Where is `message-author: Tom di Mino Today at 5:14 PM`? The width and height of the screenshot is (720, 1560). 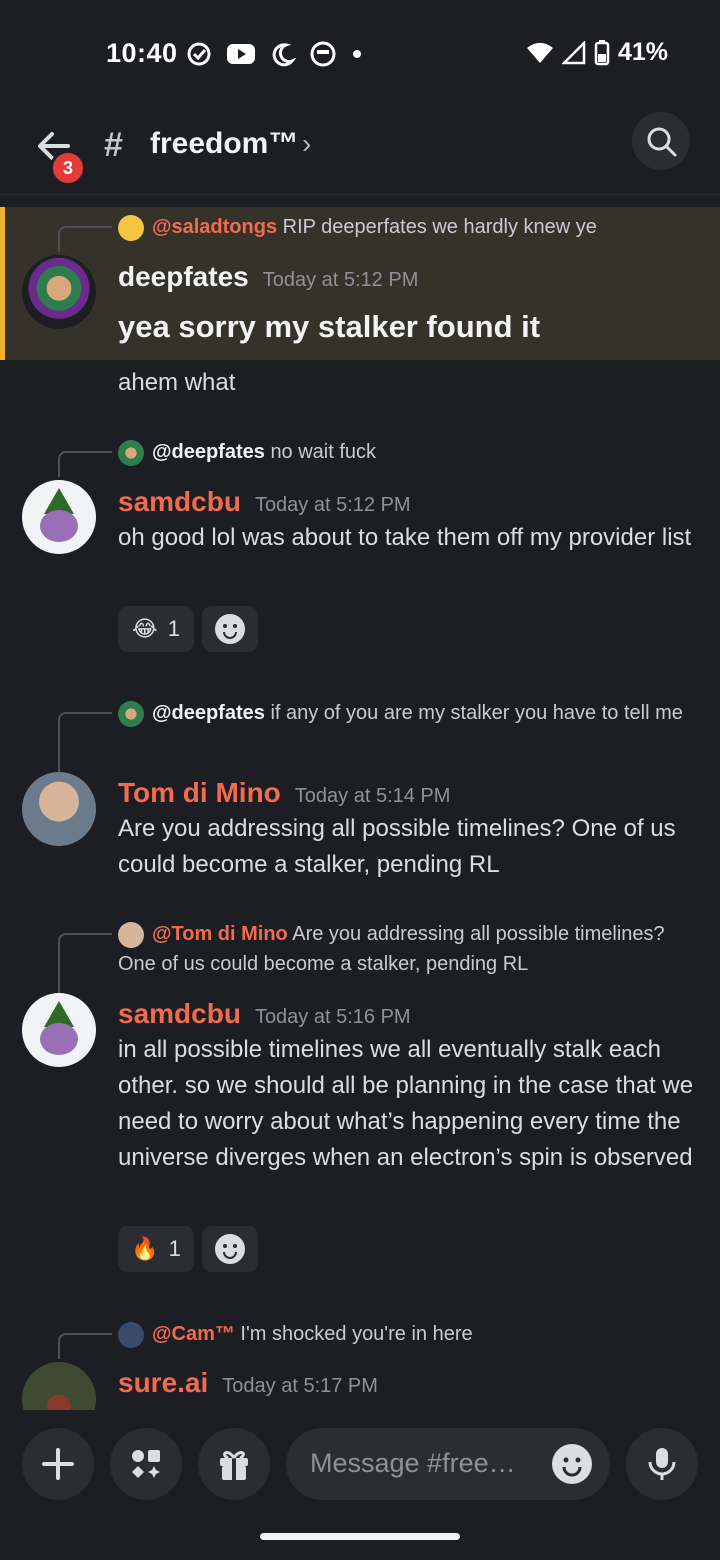 message-author: Tom di Mino Today at 5:14 PM is located at coordinates (284, 793).